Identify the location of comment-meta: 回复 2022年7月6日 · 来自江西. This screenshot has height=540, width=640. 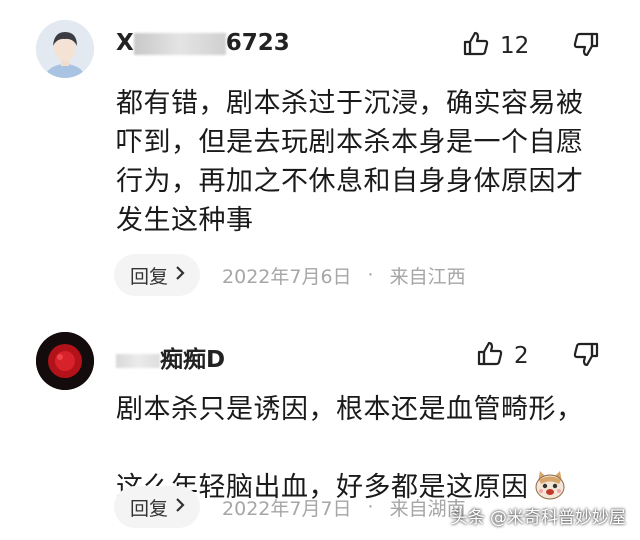
(290, 275).